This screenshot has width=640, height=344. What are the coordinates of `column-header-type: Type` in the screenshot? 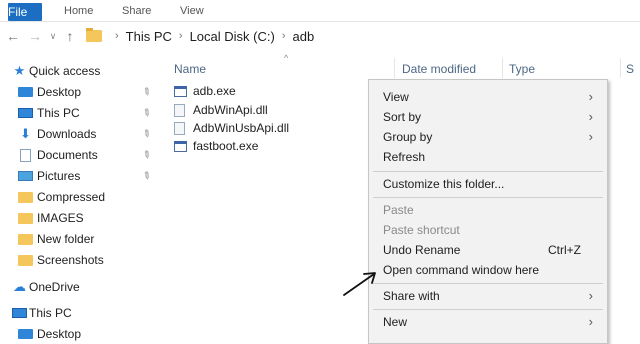 It's located at (522, 69).